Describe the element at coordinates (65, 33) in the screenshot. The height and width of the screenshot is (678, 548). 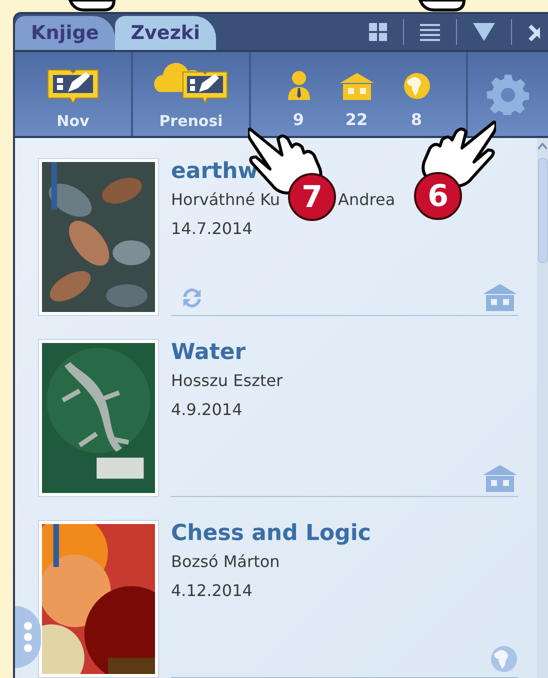
I see `tab: Knjige` at that location.